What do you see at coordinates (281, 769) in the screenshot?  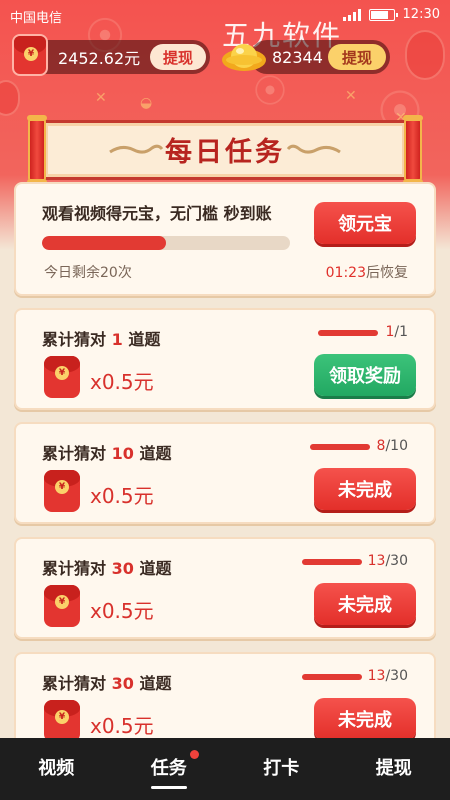 I see `nav-checkin: 打卡` at bounding box center [281, 769].